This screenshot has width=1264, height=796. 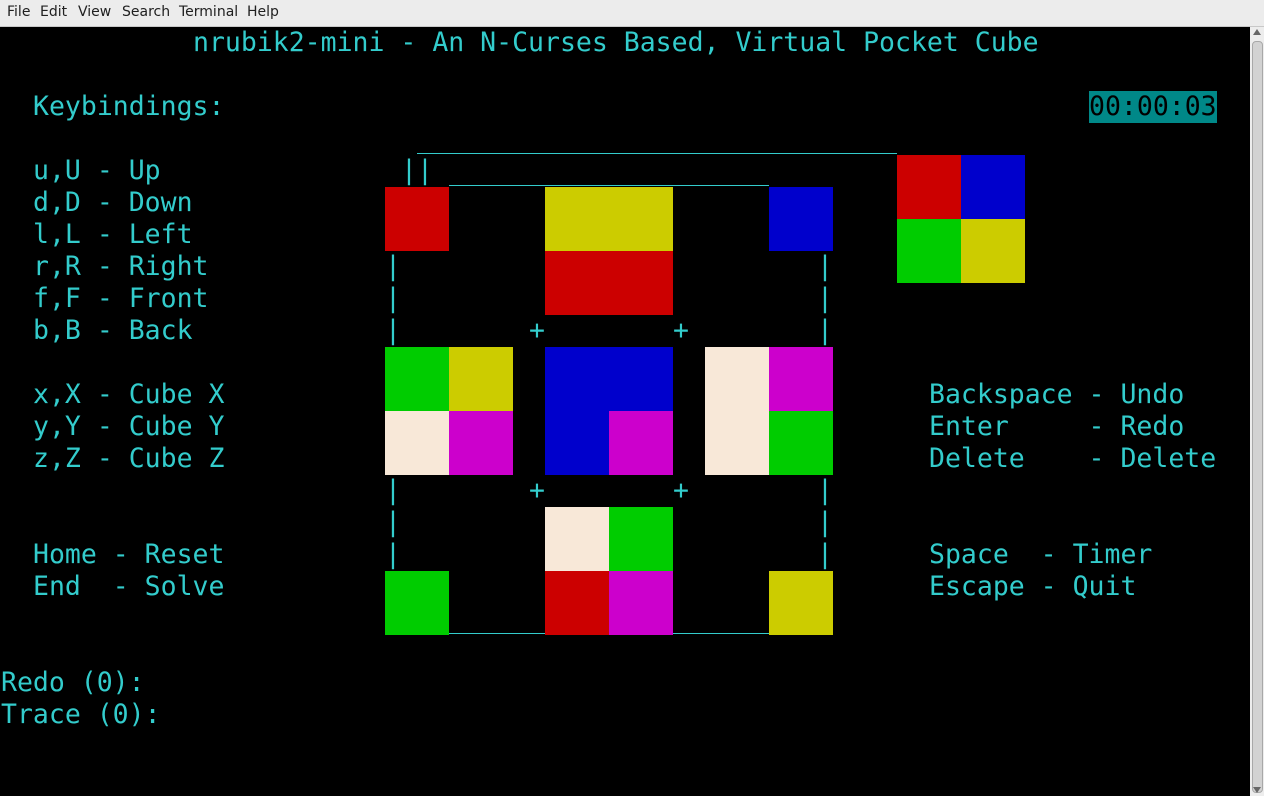 What do you see at coordinates (113, 330) in the screenshot?
I see `key-back: b,B - Back` at bounding box center [113, 330].